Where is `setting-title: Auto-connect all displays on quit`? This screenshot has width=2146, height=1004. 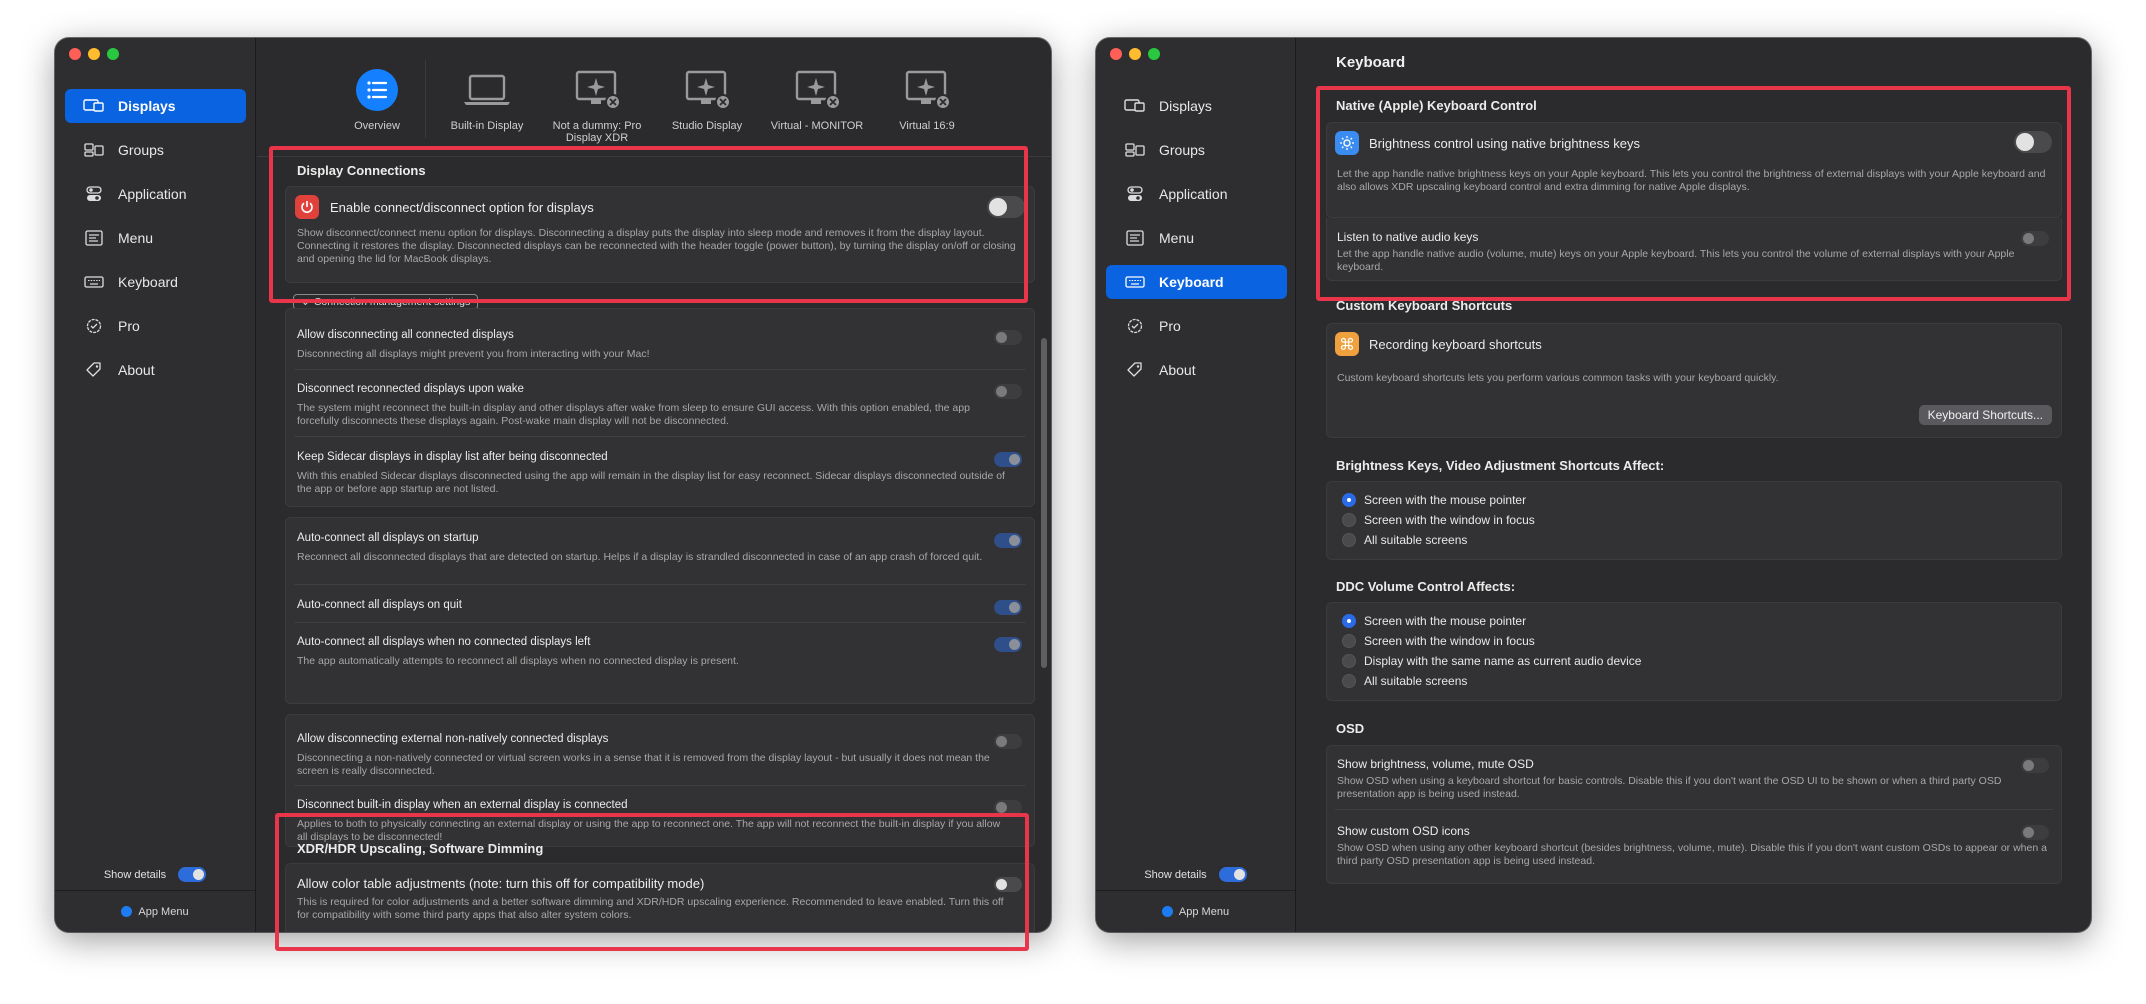
setting-title: Auto-connect all displays on quit is located at coordinates (379, 605).